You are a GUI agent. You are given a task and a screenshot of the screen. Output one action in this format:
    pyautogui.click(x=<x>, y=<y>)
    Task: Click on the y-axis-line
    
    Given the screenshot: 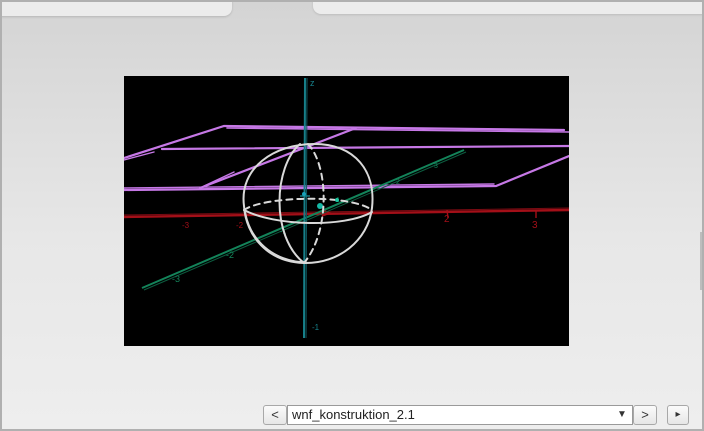 What is the action you would take?
    pyautogui.click(x=303, y=219)
    